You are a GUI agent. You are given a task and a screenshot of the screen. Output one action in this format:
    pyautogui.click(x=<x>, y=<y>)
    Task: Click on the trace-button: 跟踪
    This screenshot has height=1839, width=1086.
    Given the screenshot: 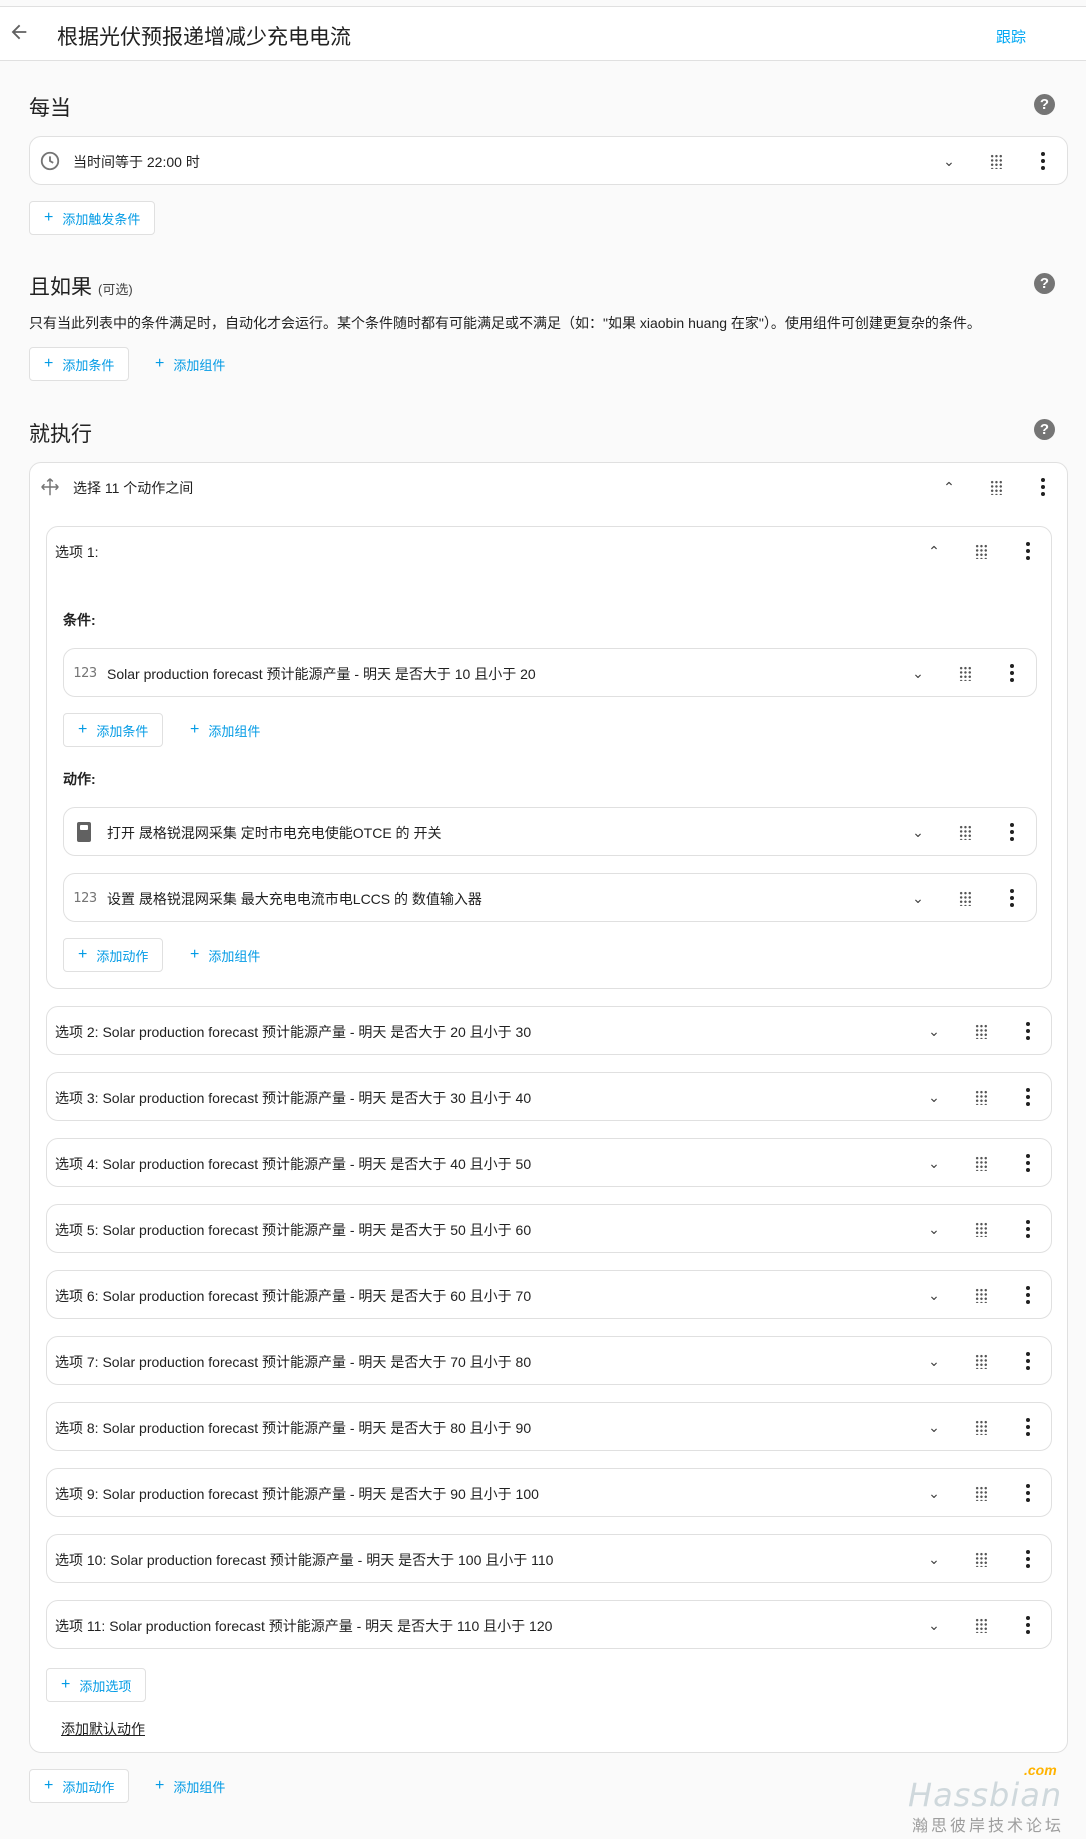 What is the action you would take?
    pyautogui.click(x=1011, y=36)
    